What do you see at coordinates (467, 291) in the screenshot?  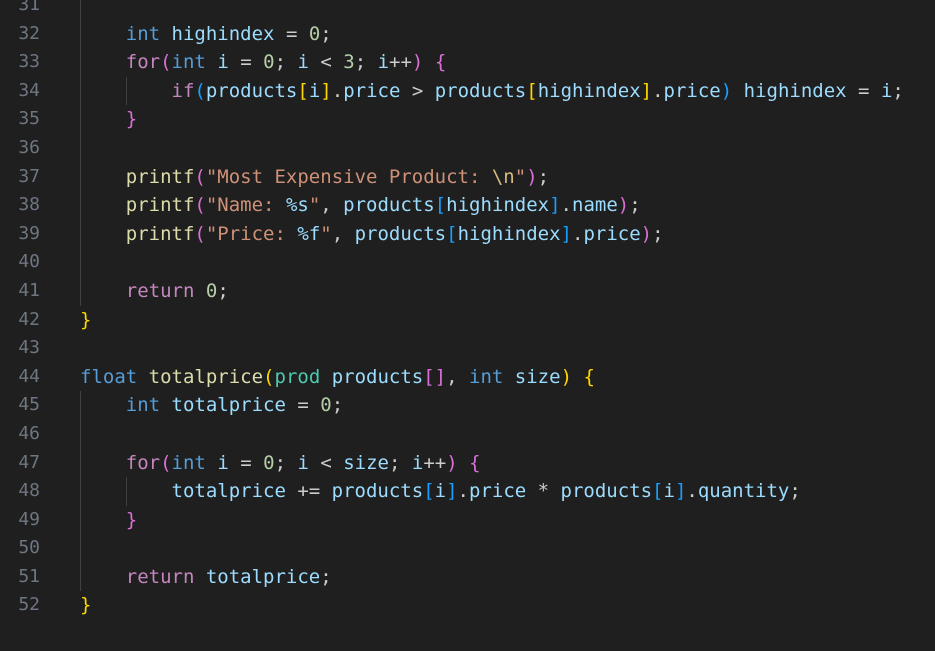 I see `code-line: 41 return 0;` at bounding box center [467, 291].